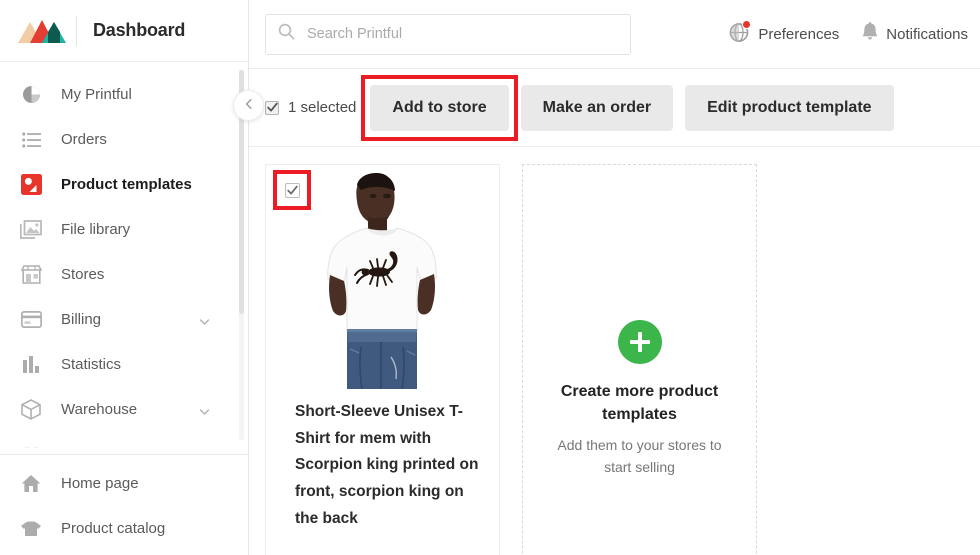 The image size is (980, 555). I want to click on catalog-icon, so click(31, 529).